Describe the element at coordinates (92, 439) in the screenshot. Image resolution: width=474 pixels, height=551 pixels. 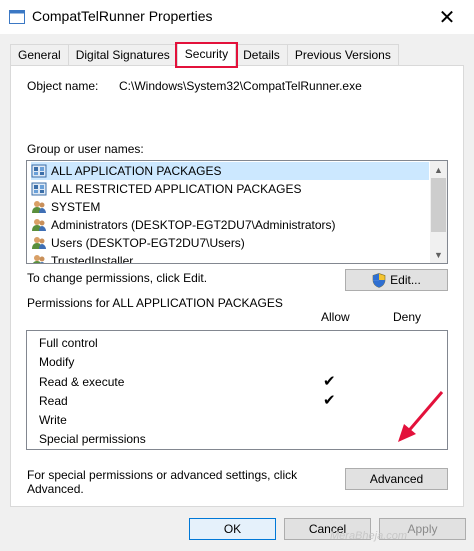
I see `permission-special: Special permissions` at that location.